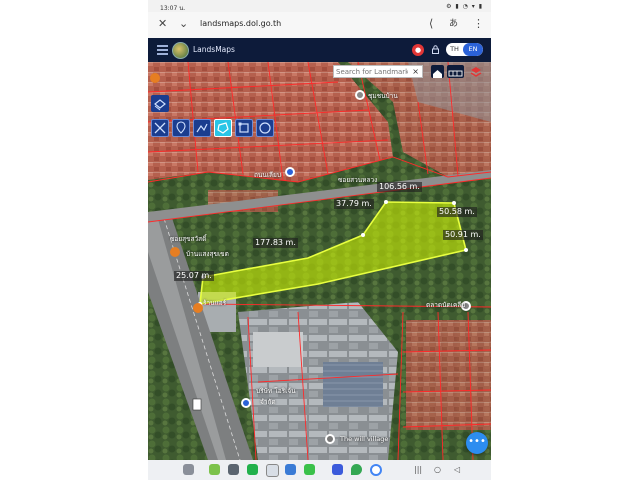 Image resolution: width=640 pixels, height=480 pixels. Describe the element at coordinates (276, 391) in the screenshot. I see `place-label: บริษัท โอริเจ้น` at that location.